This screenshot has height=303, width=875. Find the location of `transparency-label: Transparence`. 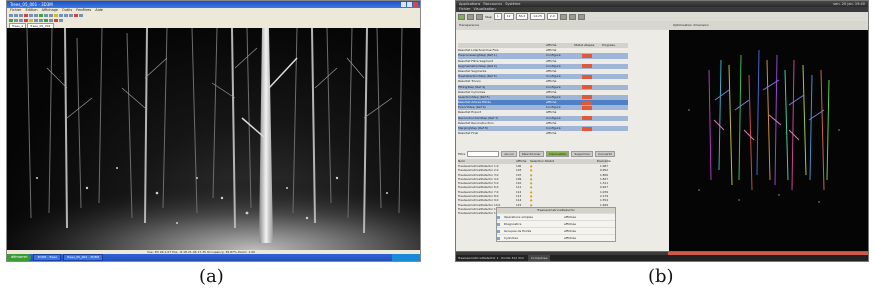

transparency-label: Transparence is located at coordinates (469, 25).